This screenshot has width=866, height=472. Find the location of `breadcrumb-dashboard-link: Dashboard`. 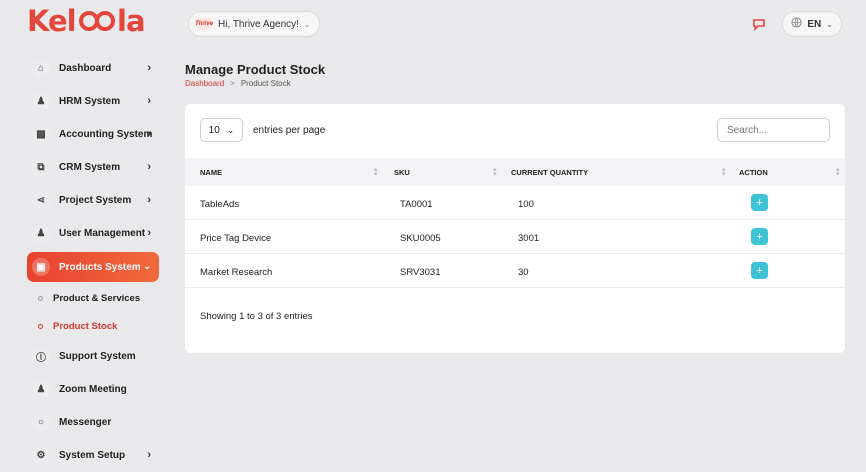

breadcrumb-dashboard-link: Dashboard is located at coordinates (204, 83).